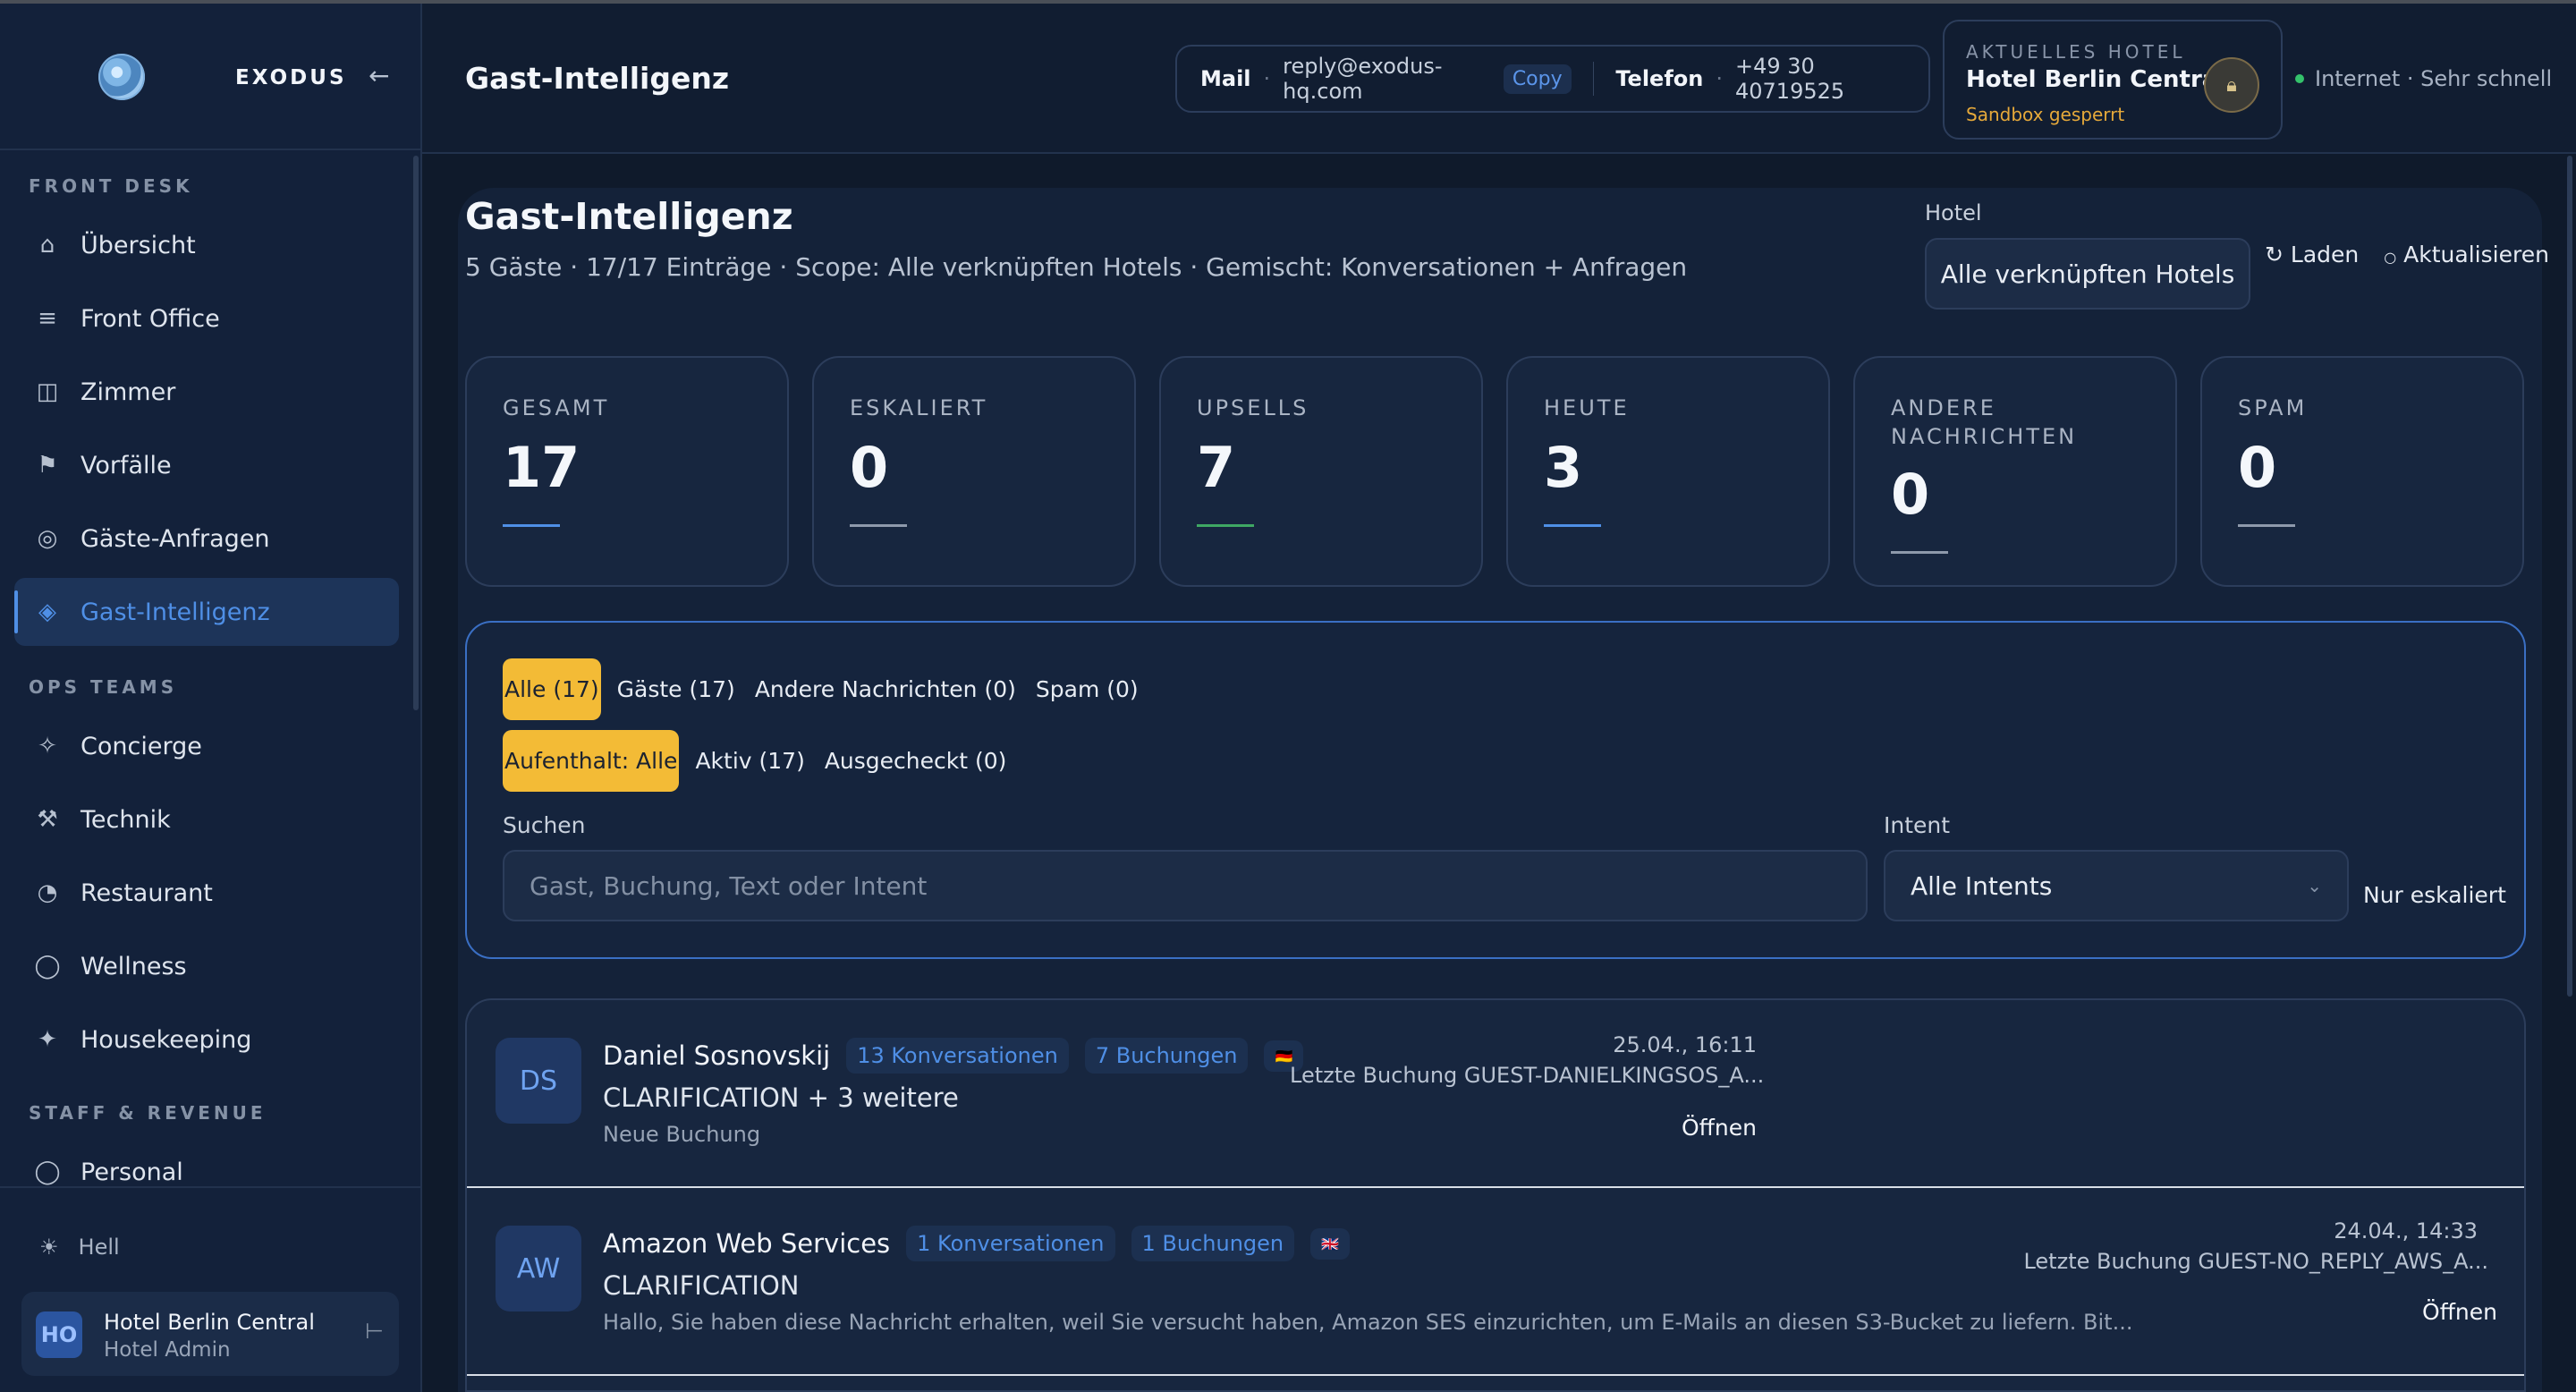 The image size is (2576, 1392). What do you see at coordinates (206, 392) in the screenshot?
I see `sidebar-item-zimmer: ◫ Zimmer` at bounding box center [206, 392].